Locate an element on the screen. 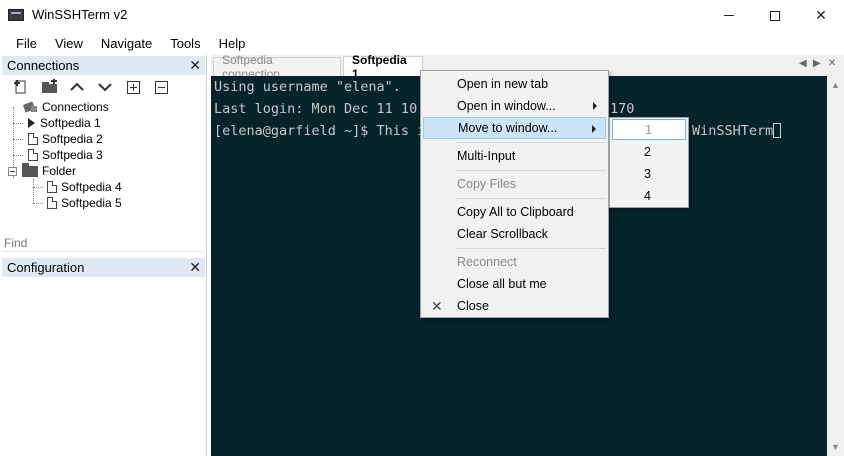 The image size is (844, 456). tab-scroll-right-icon: ▶ is located at coordinates (817, 63).